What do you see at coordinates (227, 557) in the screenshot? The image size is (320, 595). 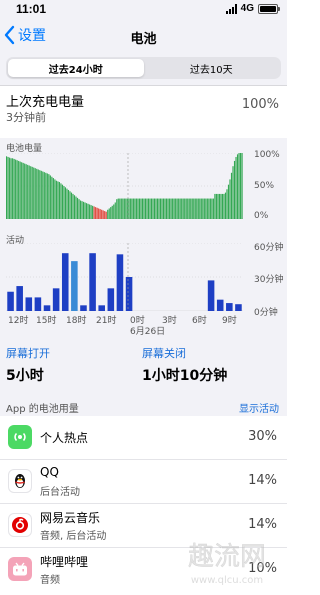 I see `watermark-text: 趣流网` at bounding box center [227, 557].